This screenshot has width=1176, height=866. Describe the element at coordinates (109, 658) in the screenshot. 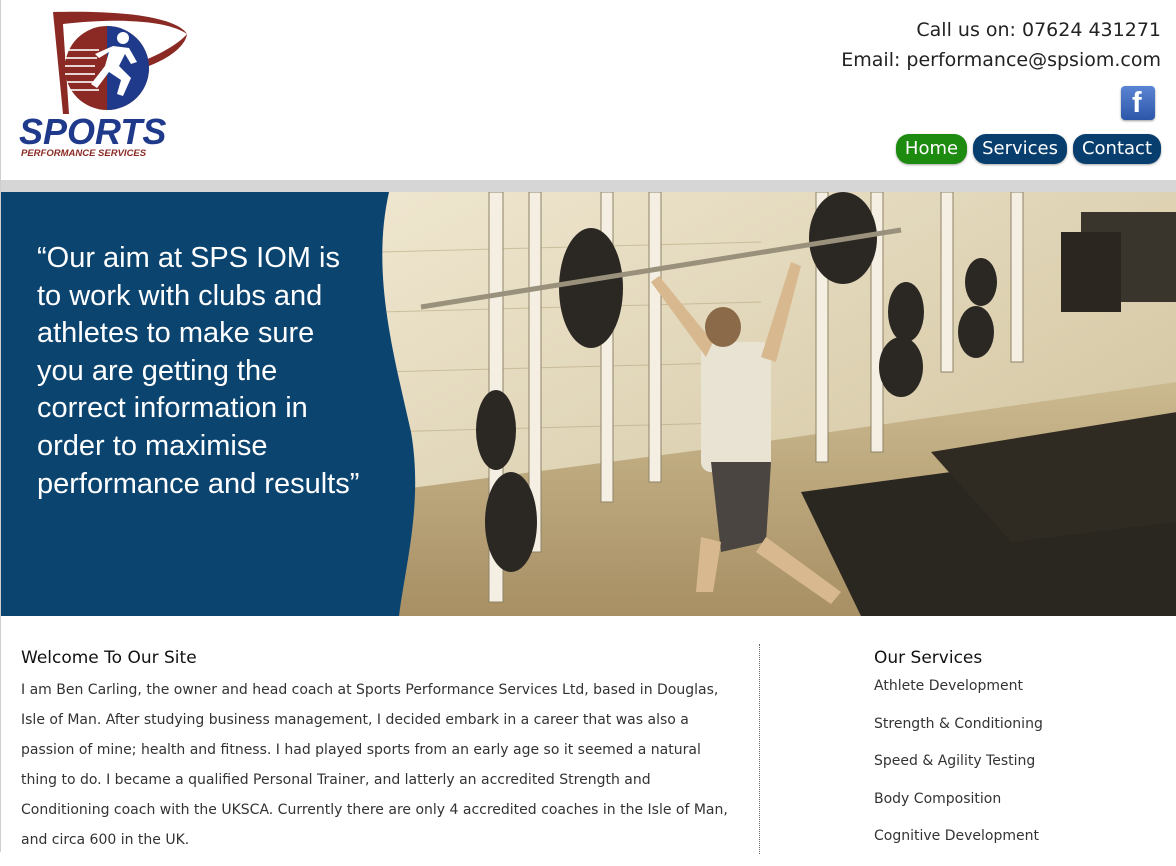

I see `welcome-title: Welcome To Our Site` at that location.